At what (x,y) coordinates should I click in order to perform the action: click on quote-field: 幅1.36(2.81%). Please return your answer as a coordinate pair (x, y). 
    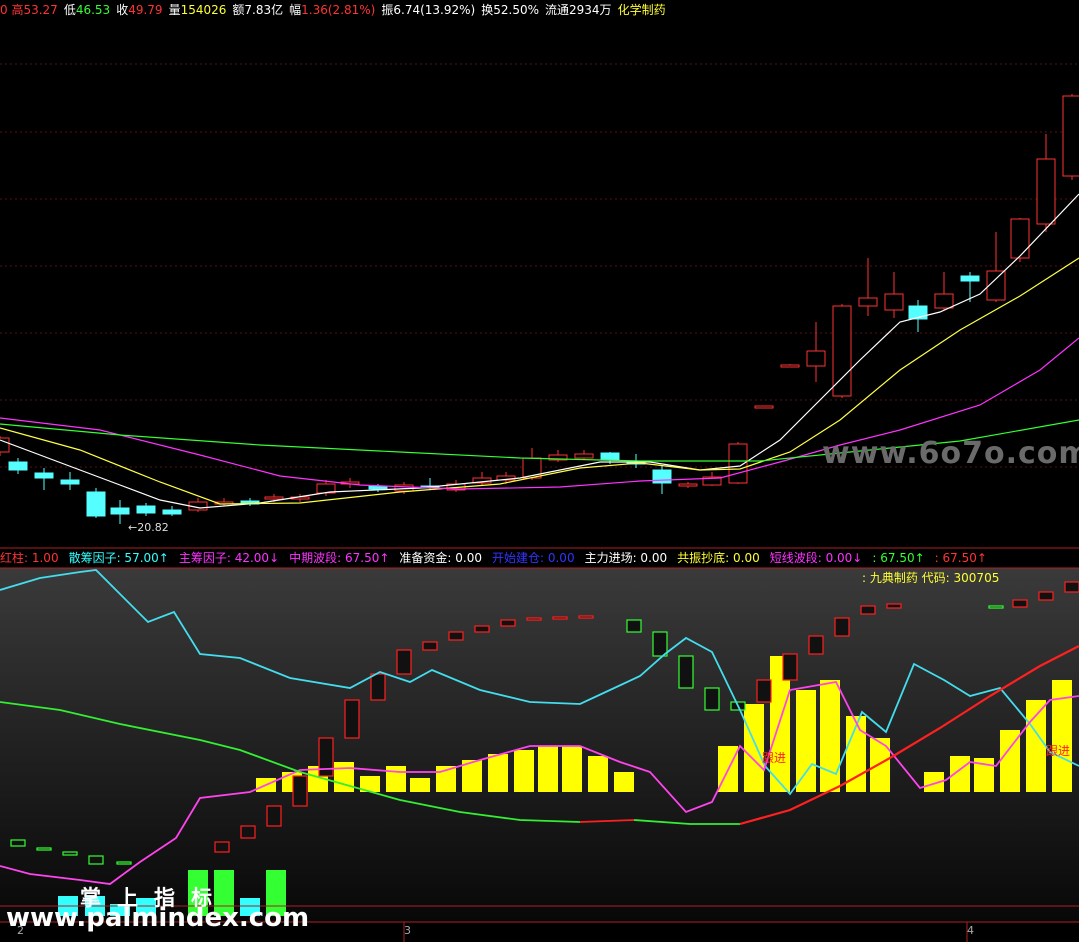
    Looking at the image, I should click on (332, 10).